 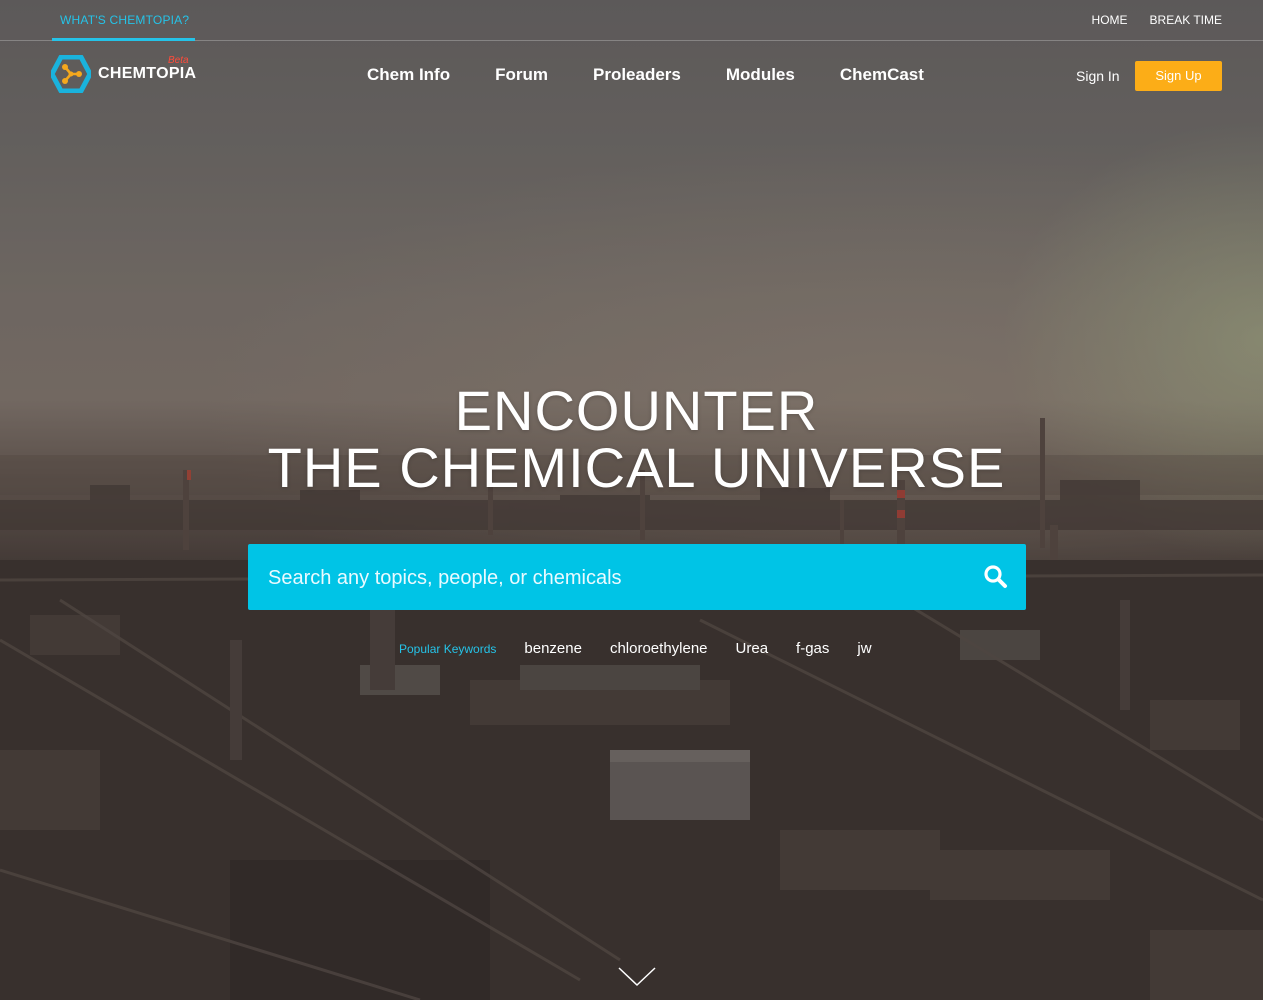 I want to click on break-time-link: BREAK TIME, so click(x=1186, y=20).